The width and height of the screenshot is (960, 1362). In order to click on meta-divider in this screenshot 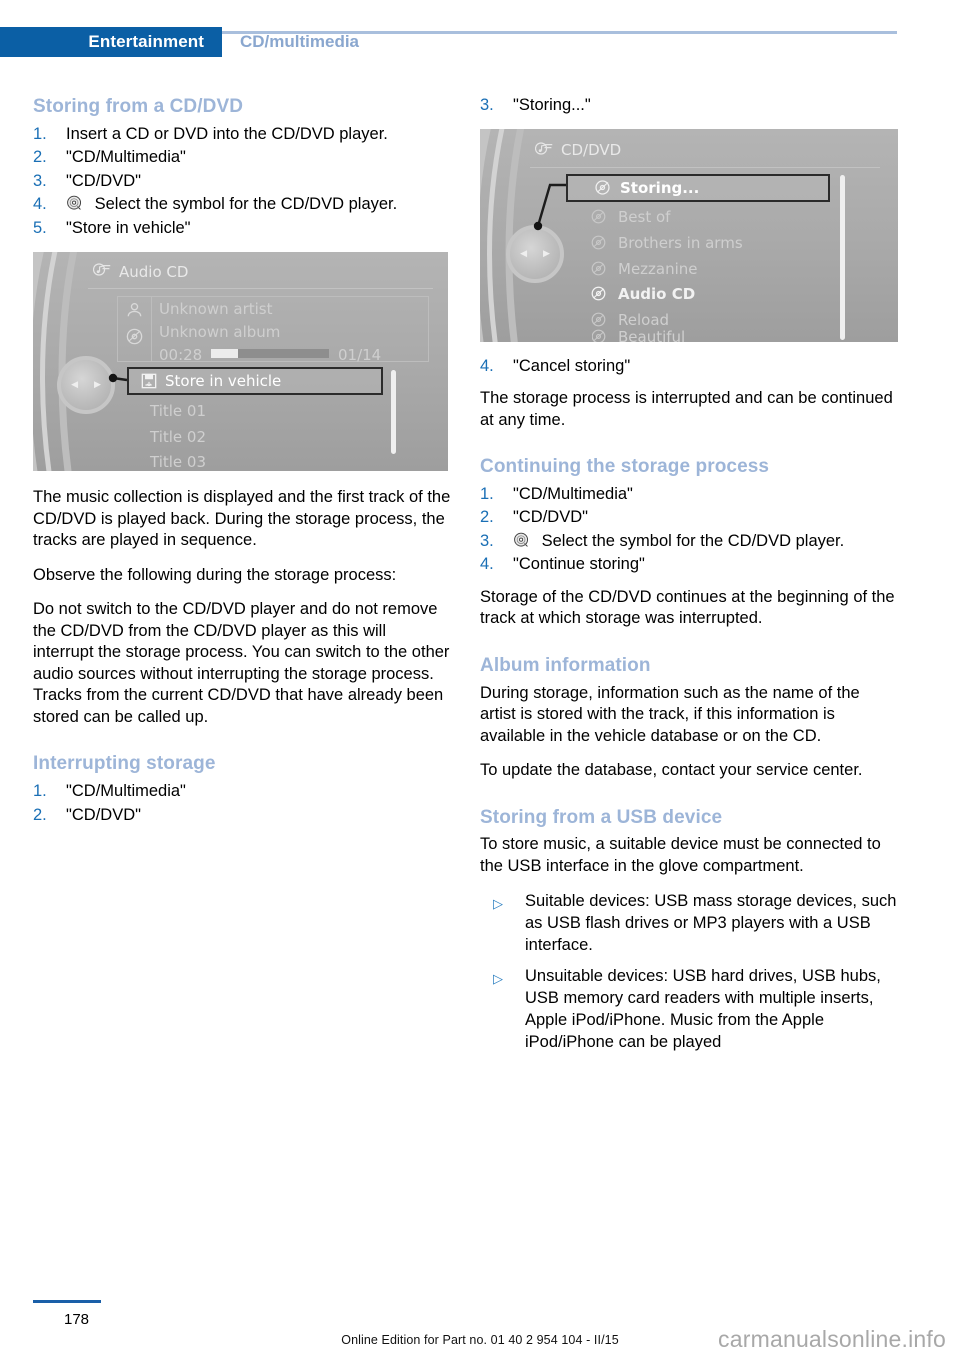, I will do `click(151, 329)`.